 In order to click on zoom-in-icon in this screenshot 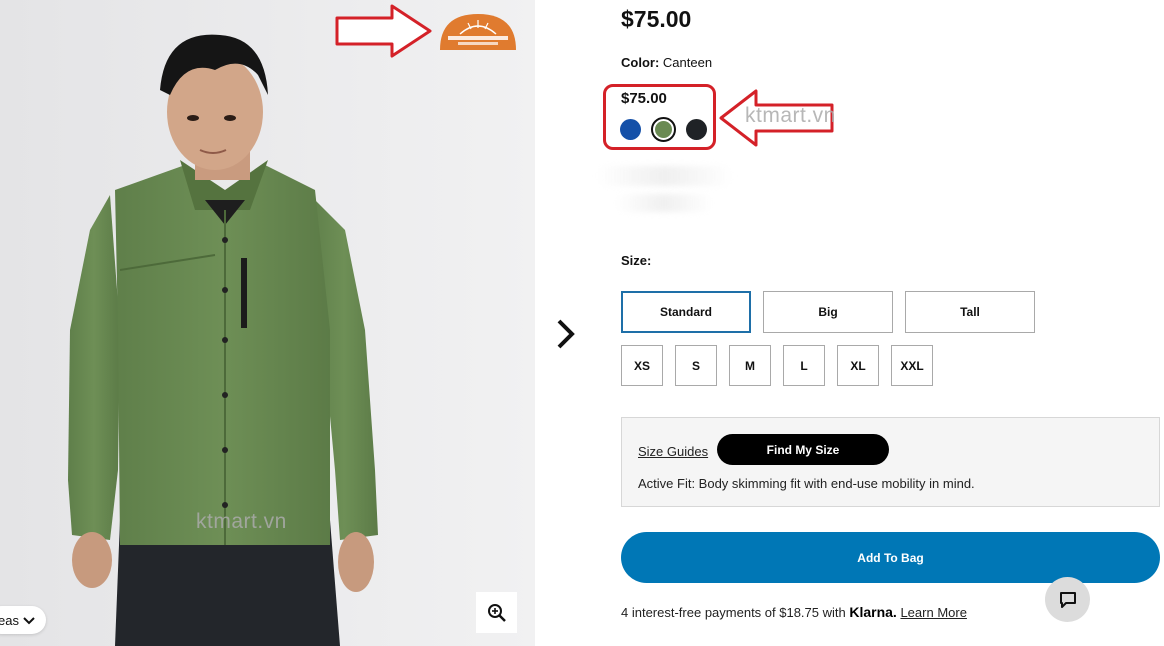, I will do `click(496, 612)`.